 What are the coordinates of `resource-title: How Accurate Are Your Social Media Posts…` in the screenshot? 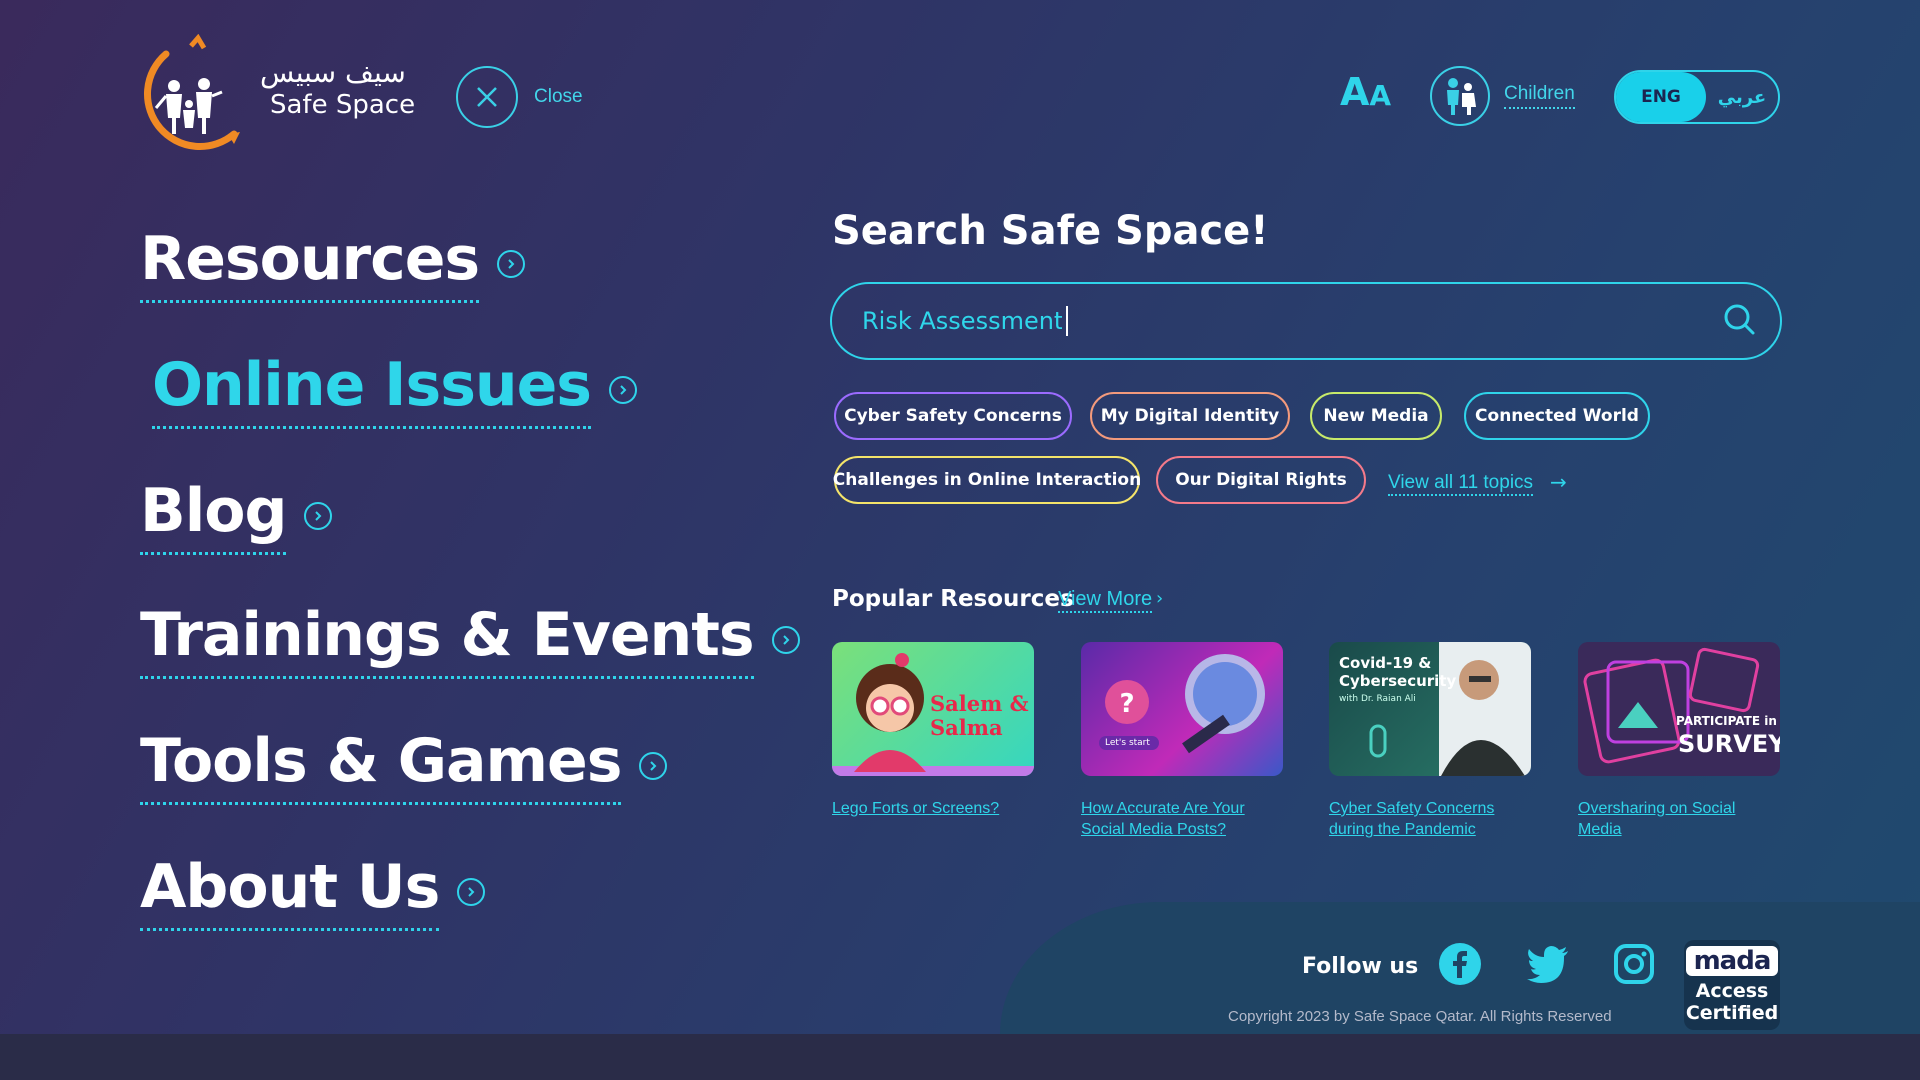 It's located at (1182, 819).